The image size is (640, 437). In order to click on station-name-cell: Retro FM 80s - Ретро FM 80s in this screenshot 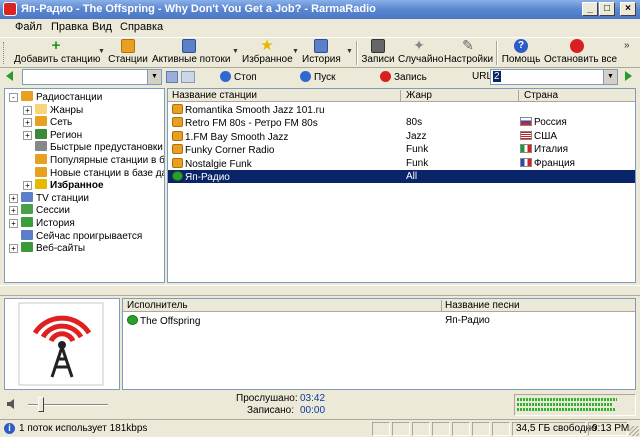, I will do `click(245, 123)`.